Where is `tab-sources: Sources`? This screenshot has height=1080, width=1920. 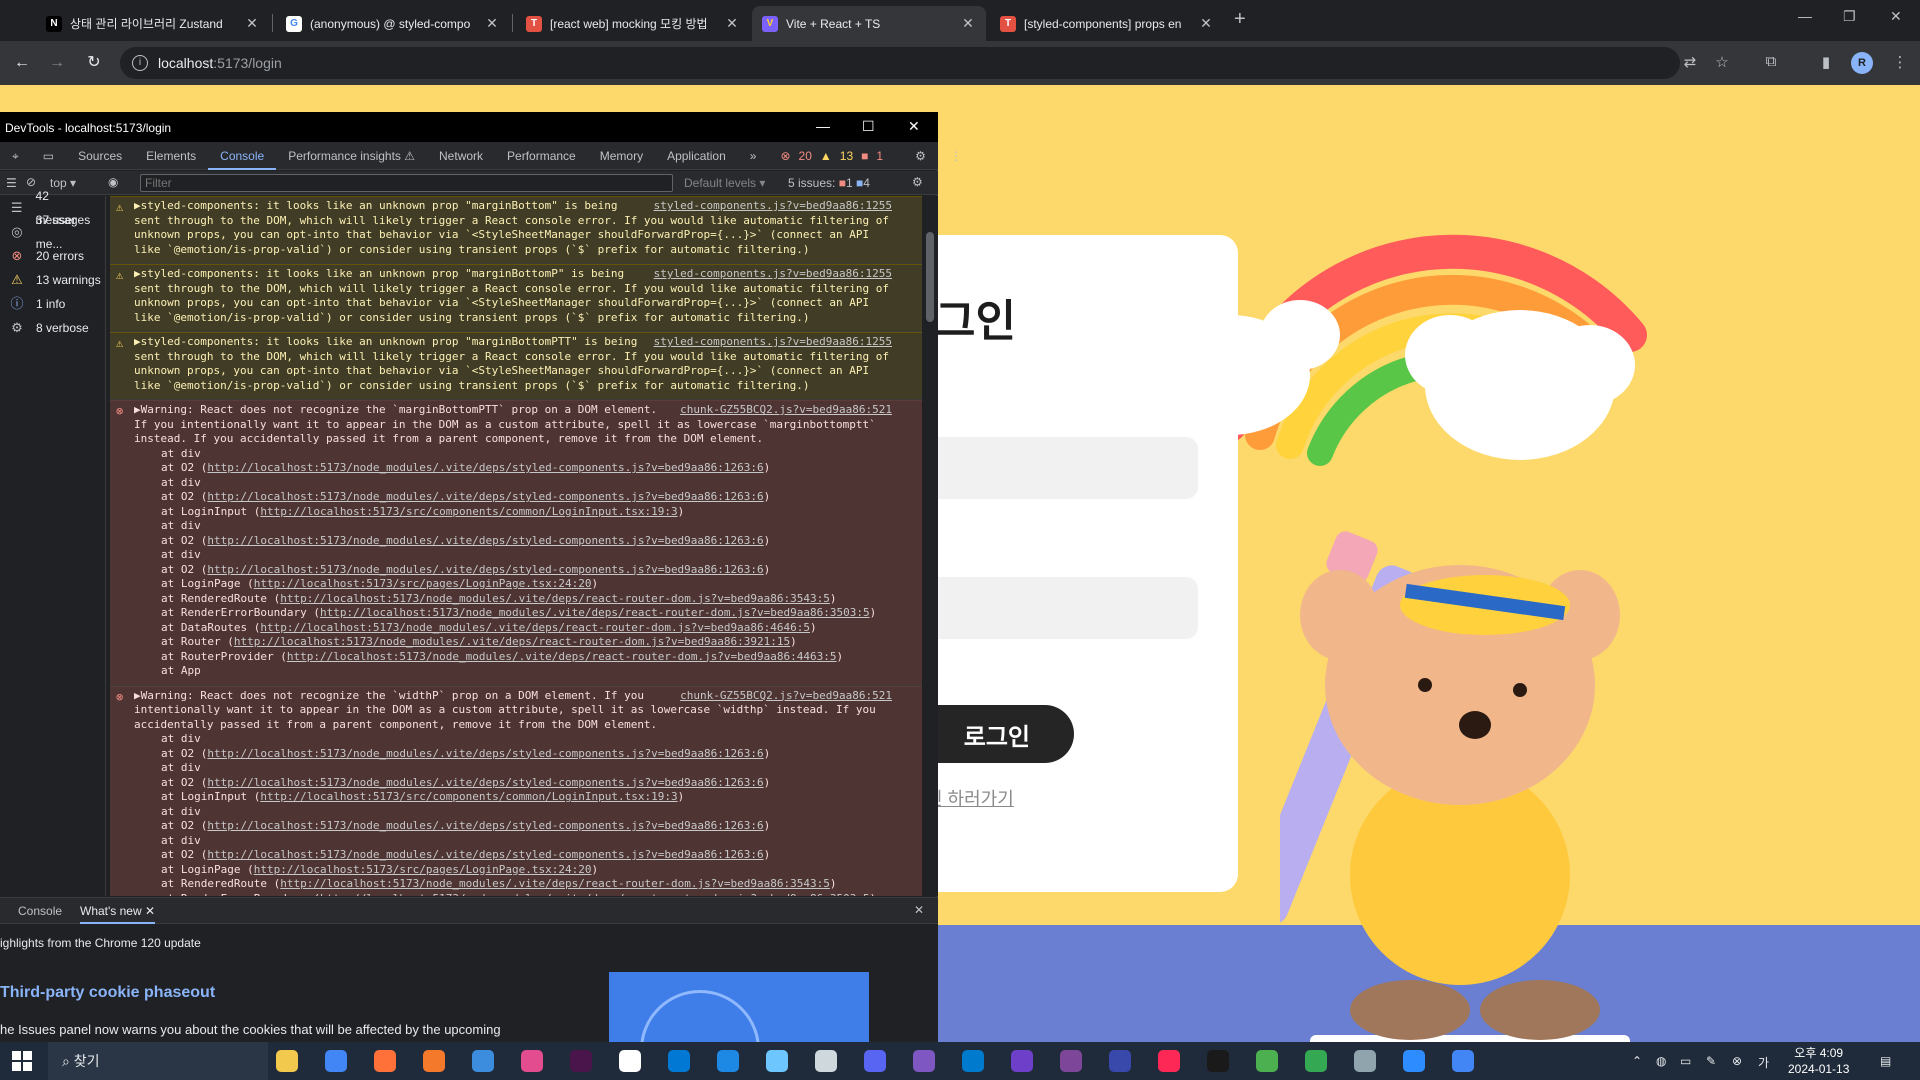
tab-sources: Sources is located at coordinates (100, 156).